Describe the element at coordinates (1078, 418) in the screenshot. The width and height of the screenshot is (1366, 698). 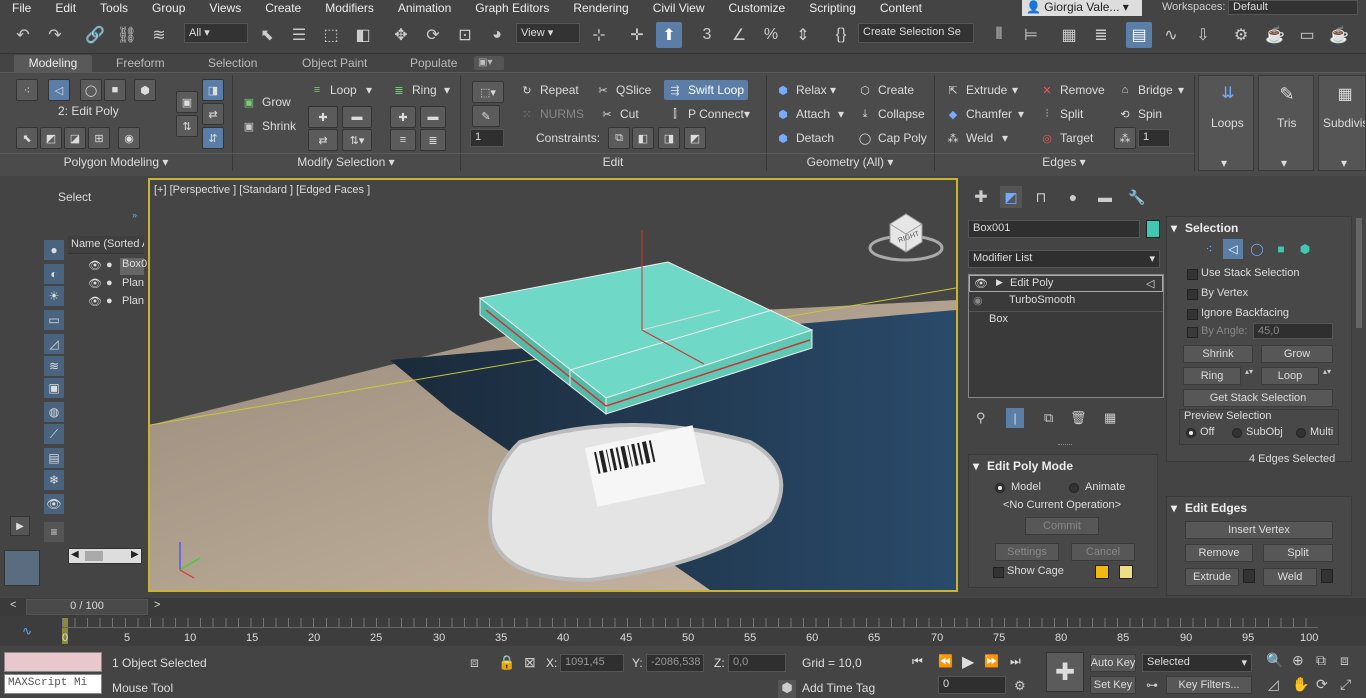
I see `remove-modifier-icon: 🗑` at that location.